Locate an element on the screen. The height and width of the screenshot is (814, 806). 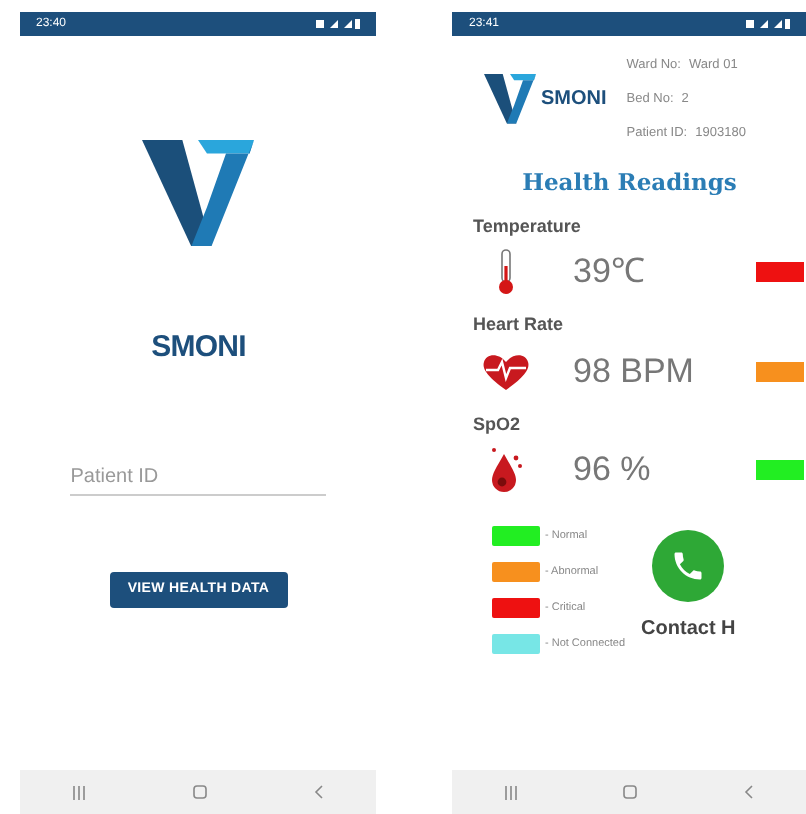
reading-label: Temperature is located at coordinates (526, 226).